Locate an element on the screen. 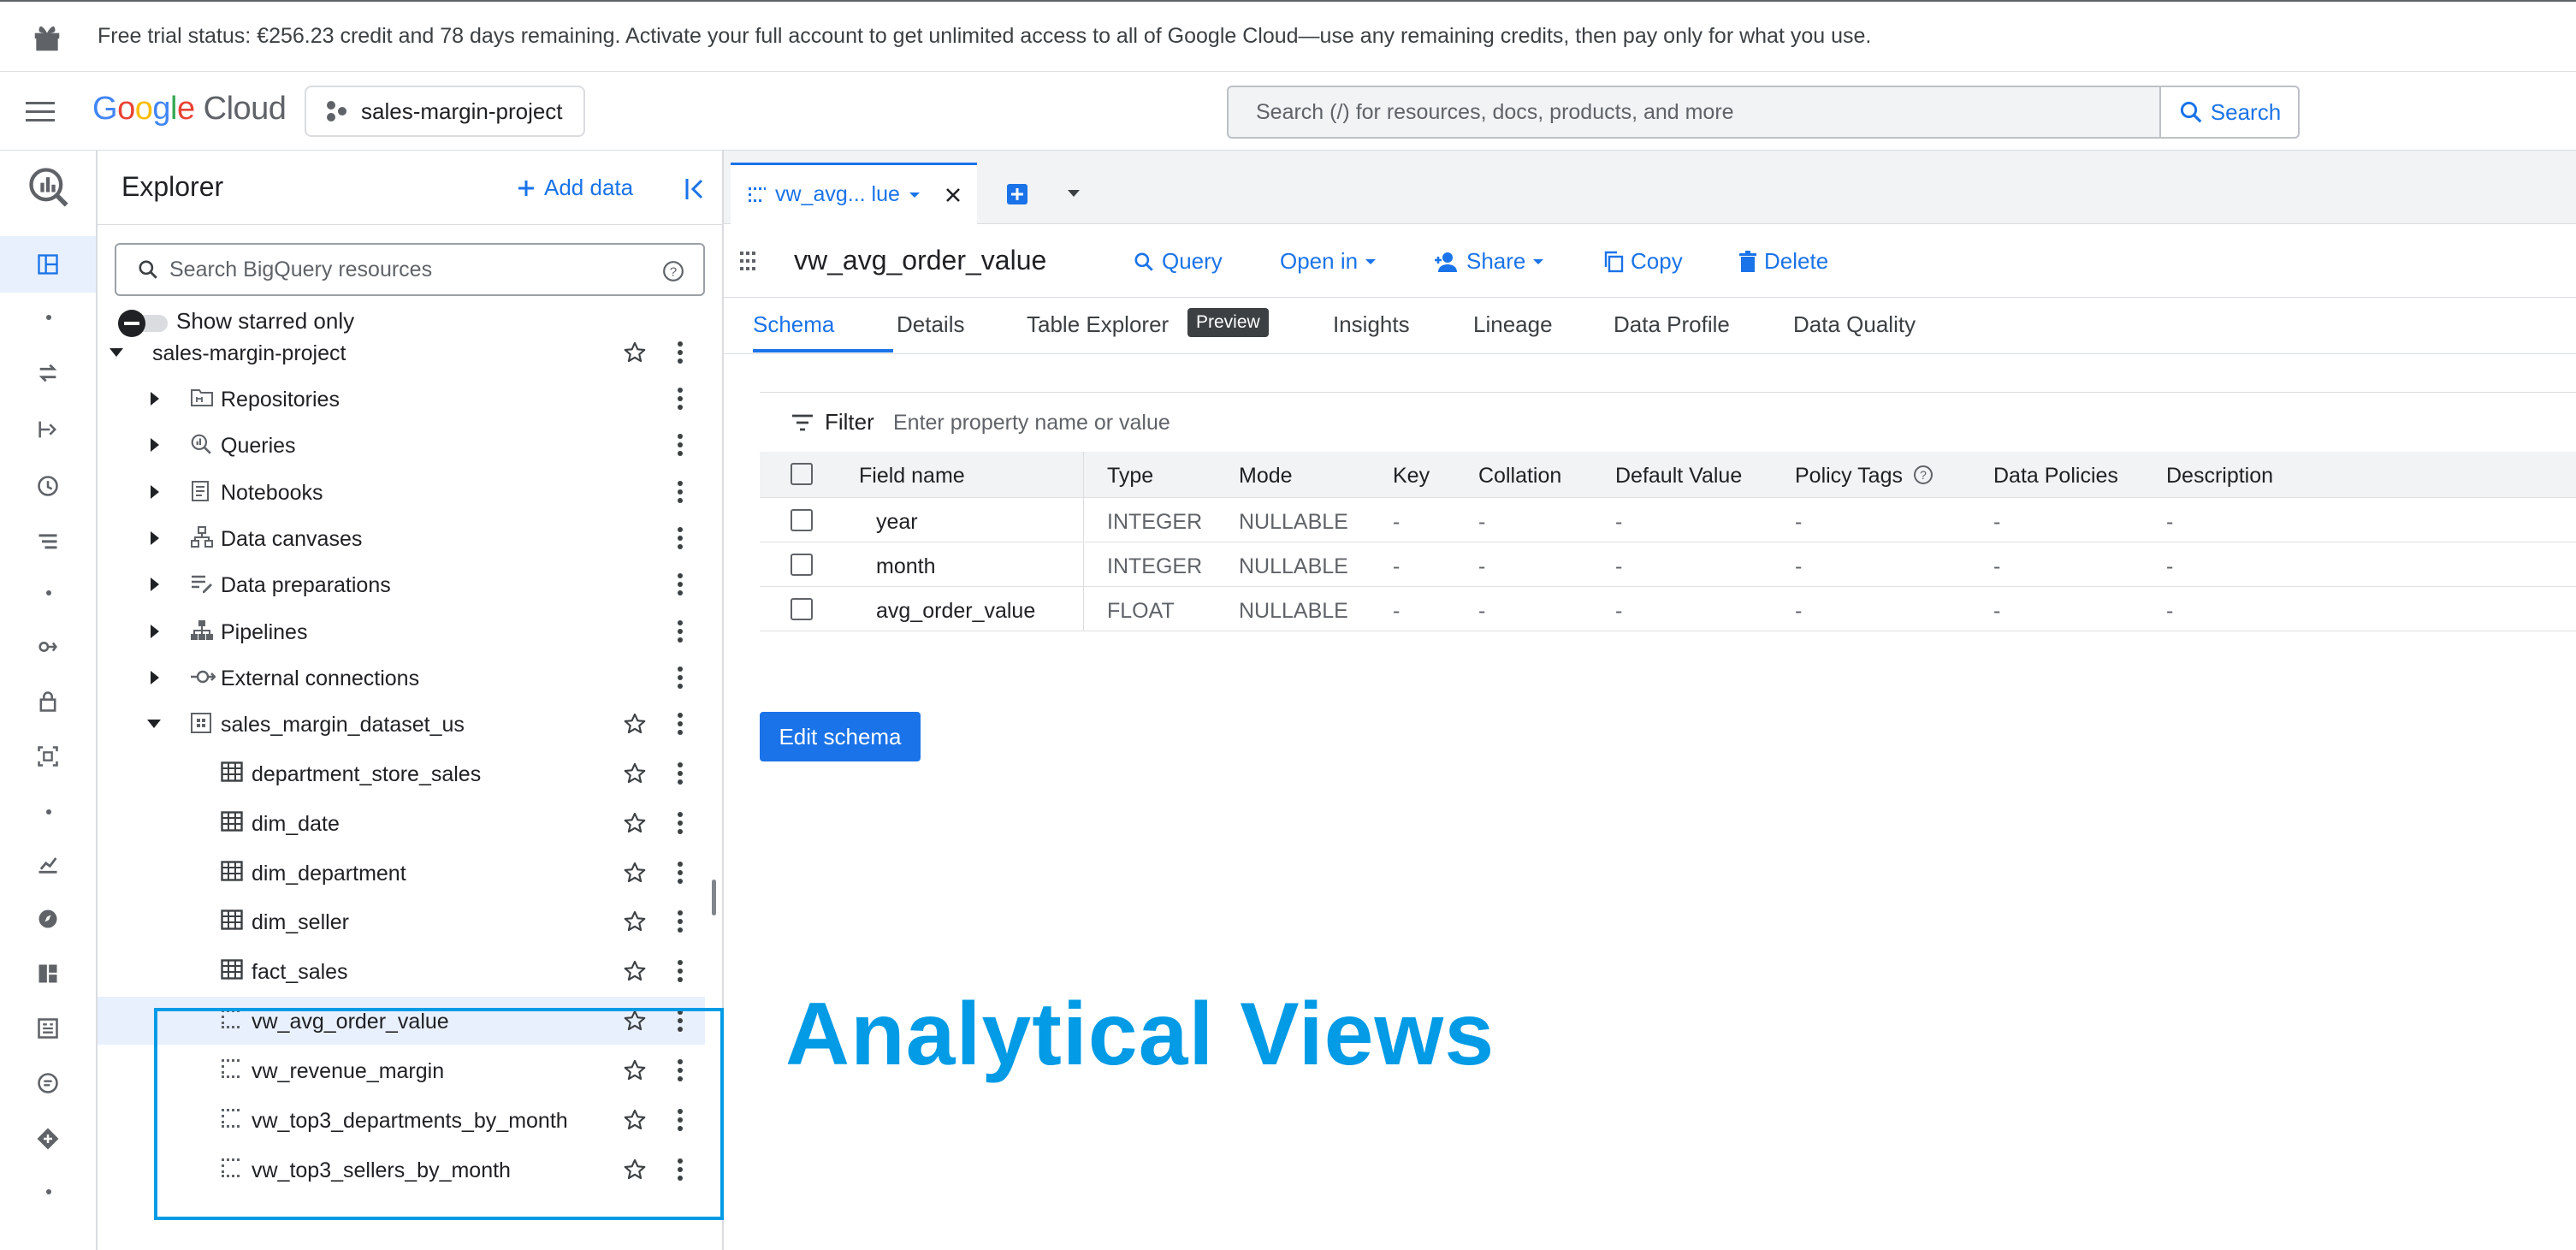 This screenshot has width=2576, height=1250. tree-item-sales-margin-project: sales-margin-project is located at coordinates (401, 352).